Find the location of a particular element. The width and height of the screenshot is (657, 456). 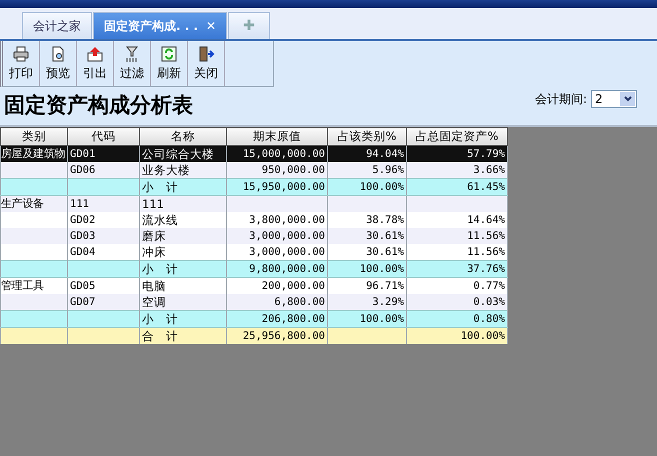

table-cell: 94.04% is located at coordinates (367, 154).